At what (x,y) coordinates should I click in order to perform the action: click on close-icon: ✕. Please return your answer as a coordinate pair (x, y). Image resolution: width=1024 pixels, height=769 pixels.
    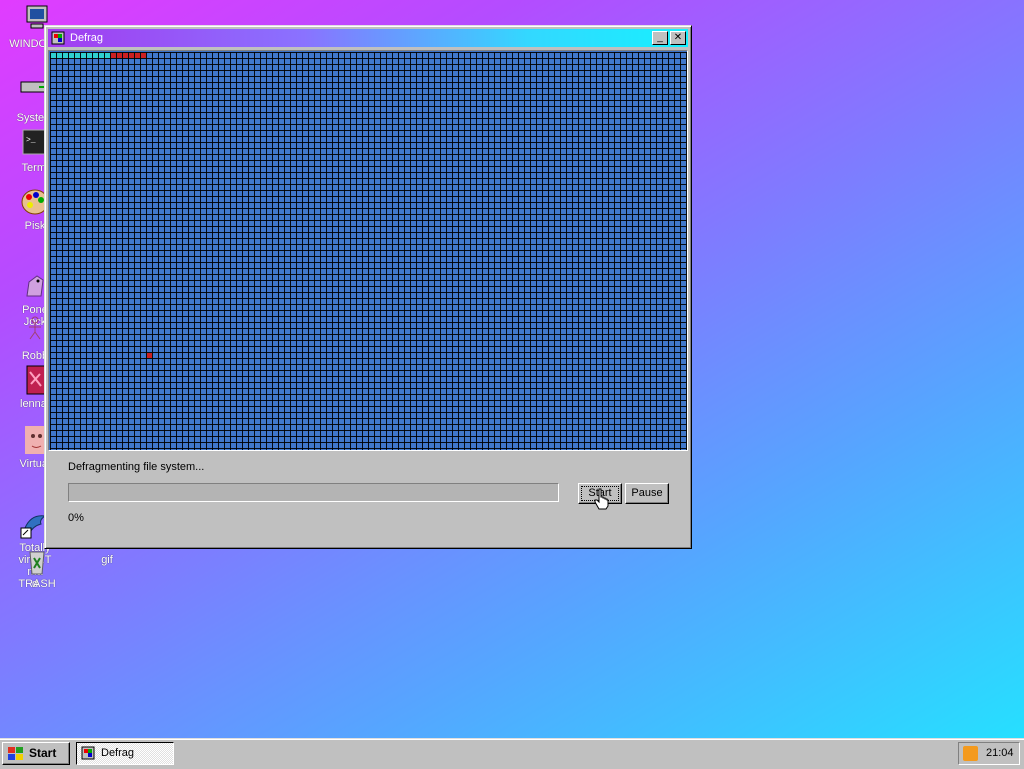
    Looking at the image, I should click on (678, 37).